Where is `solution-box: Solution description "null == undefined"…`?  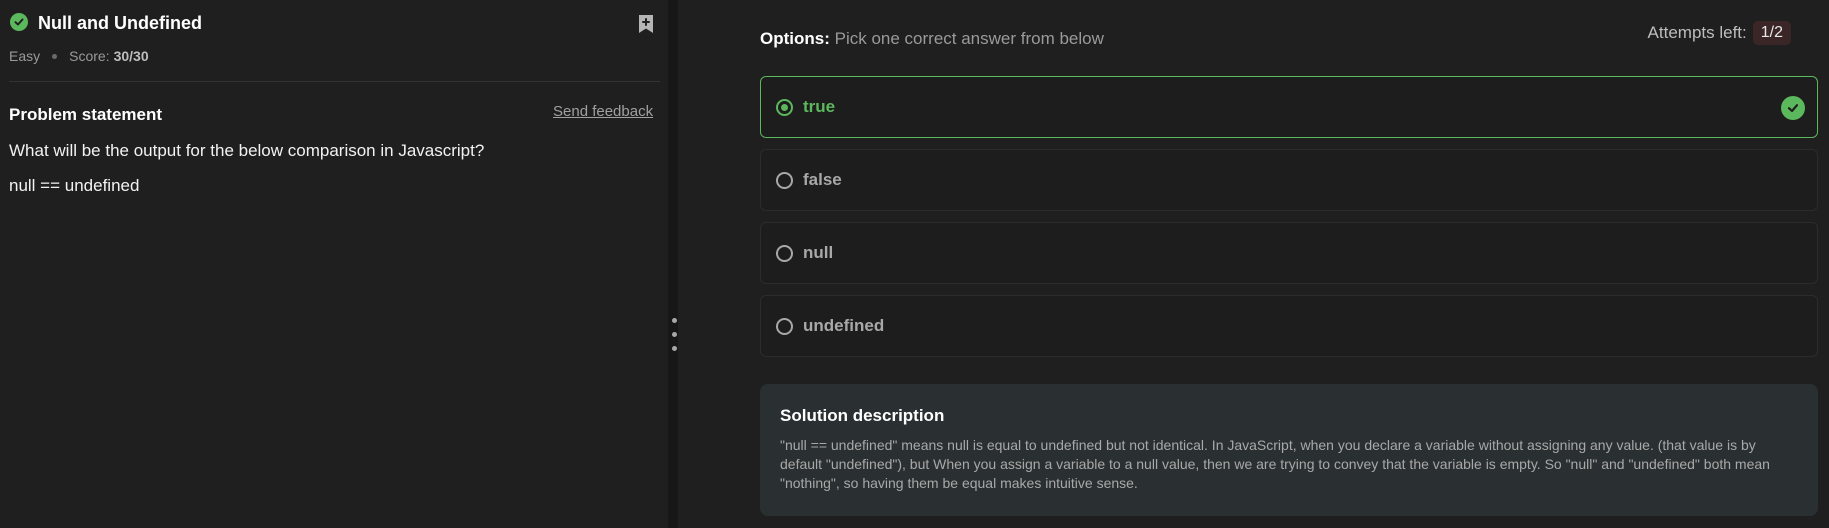
solution-box: Solution description "null == undefined"… is located at coordinates (1289, 450).